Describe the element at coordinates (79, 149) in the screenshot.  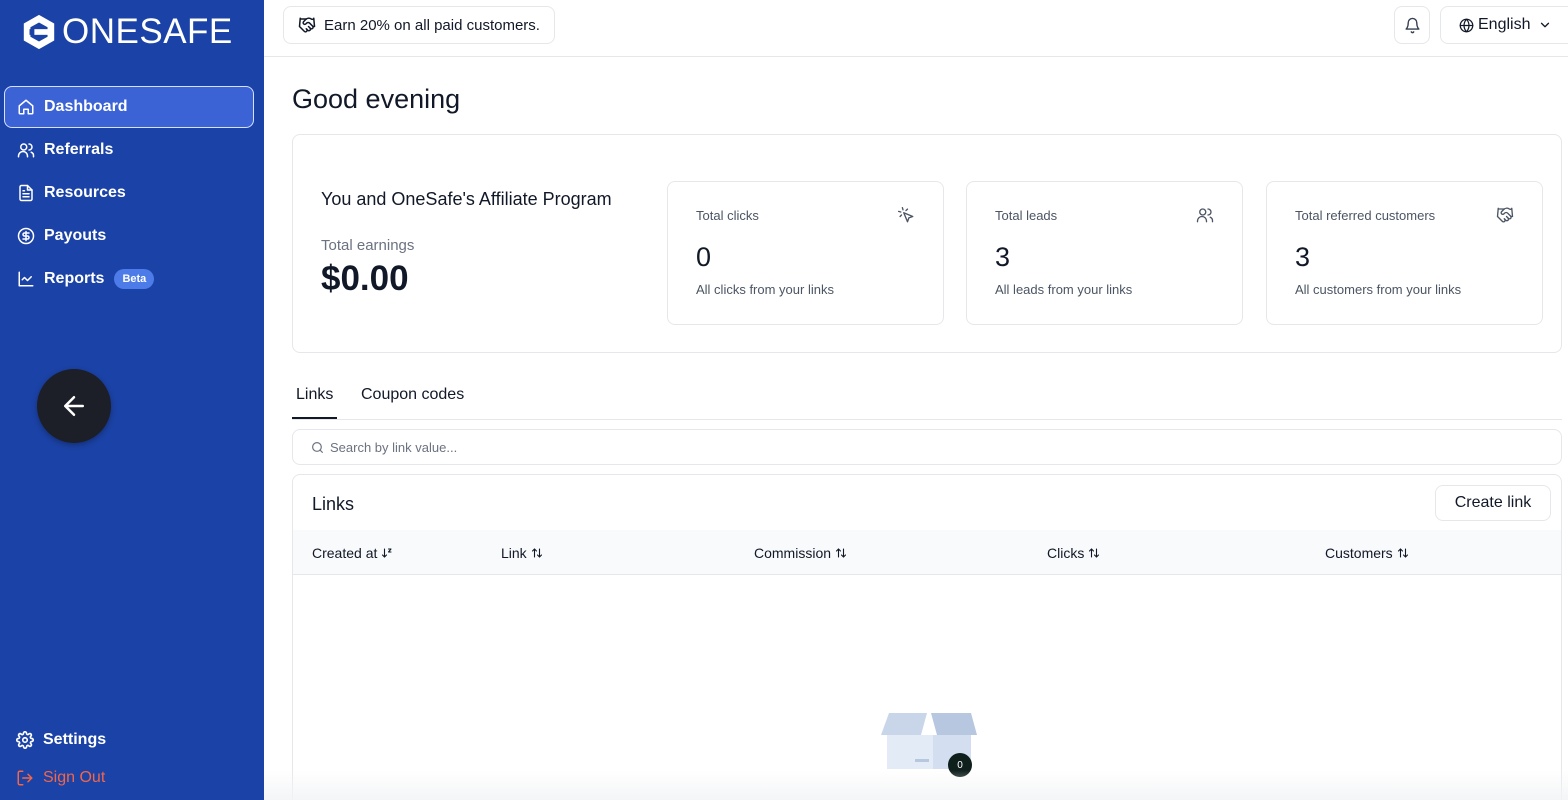
I see `sidebar-item-label: Referrals` at that location.